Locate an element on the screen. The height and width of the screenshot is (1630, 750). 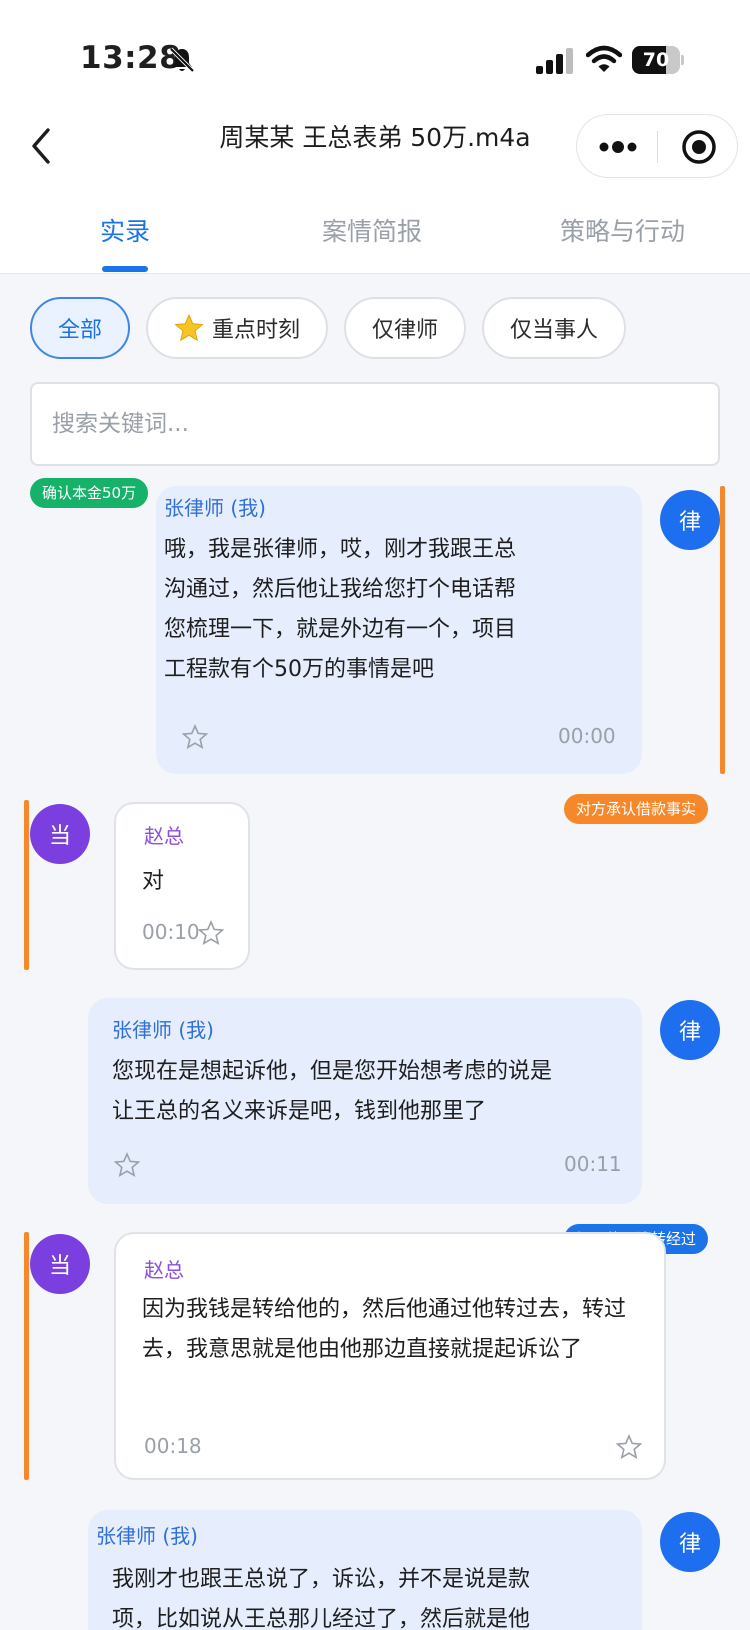
star-icon is located at coordinates (189, 327).